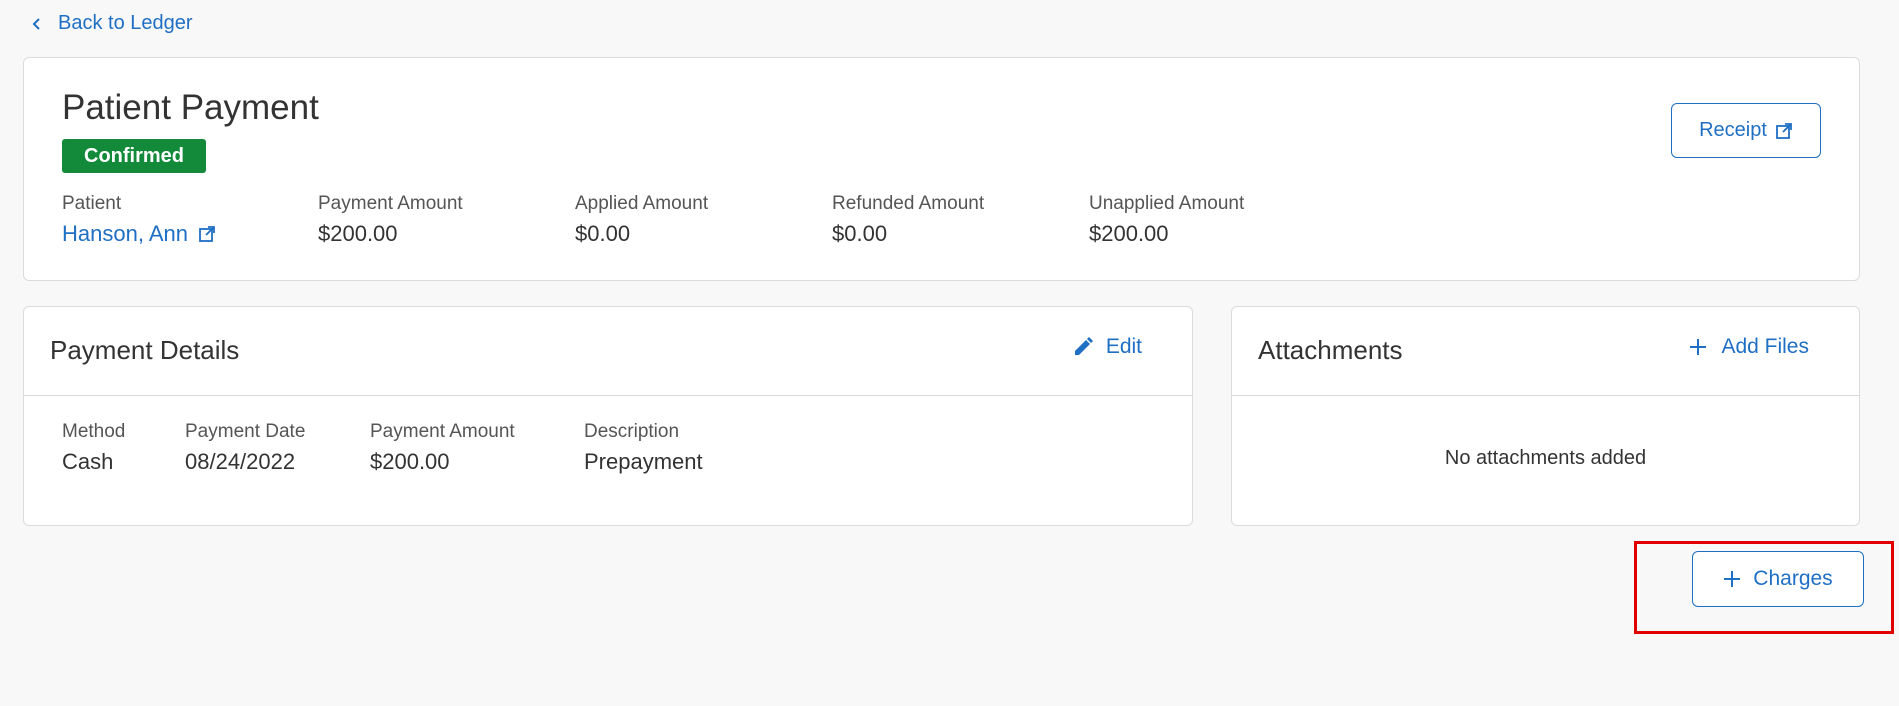  What do you see at coordinates (643, 448) in the screenshot?
I see `description-field: Description Prepayment` at bounding box center [643, 448].